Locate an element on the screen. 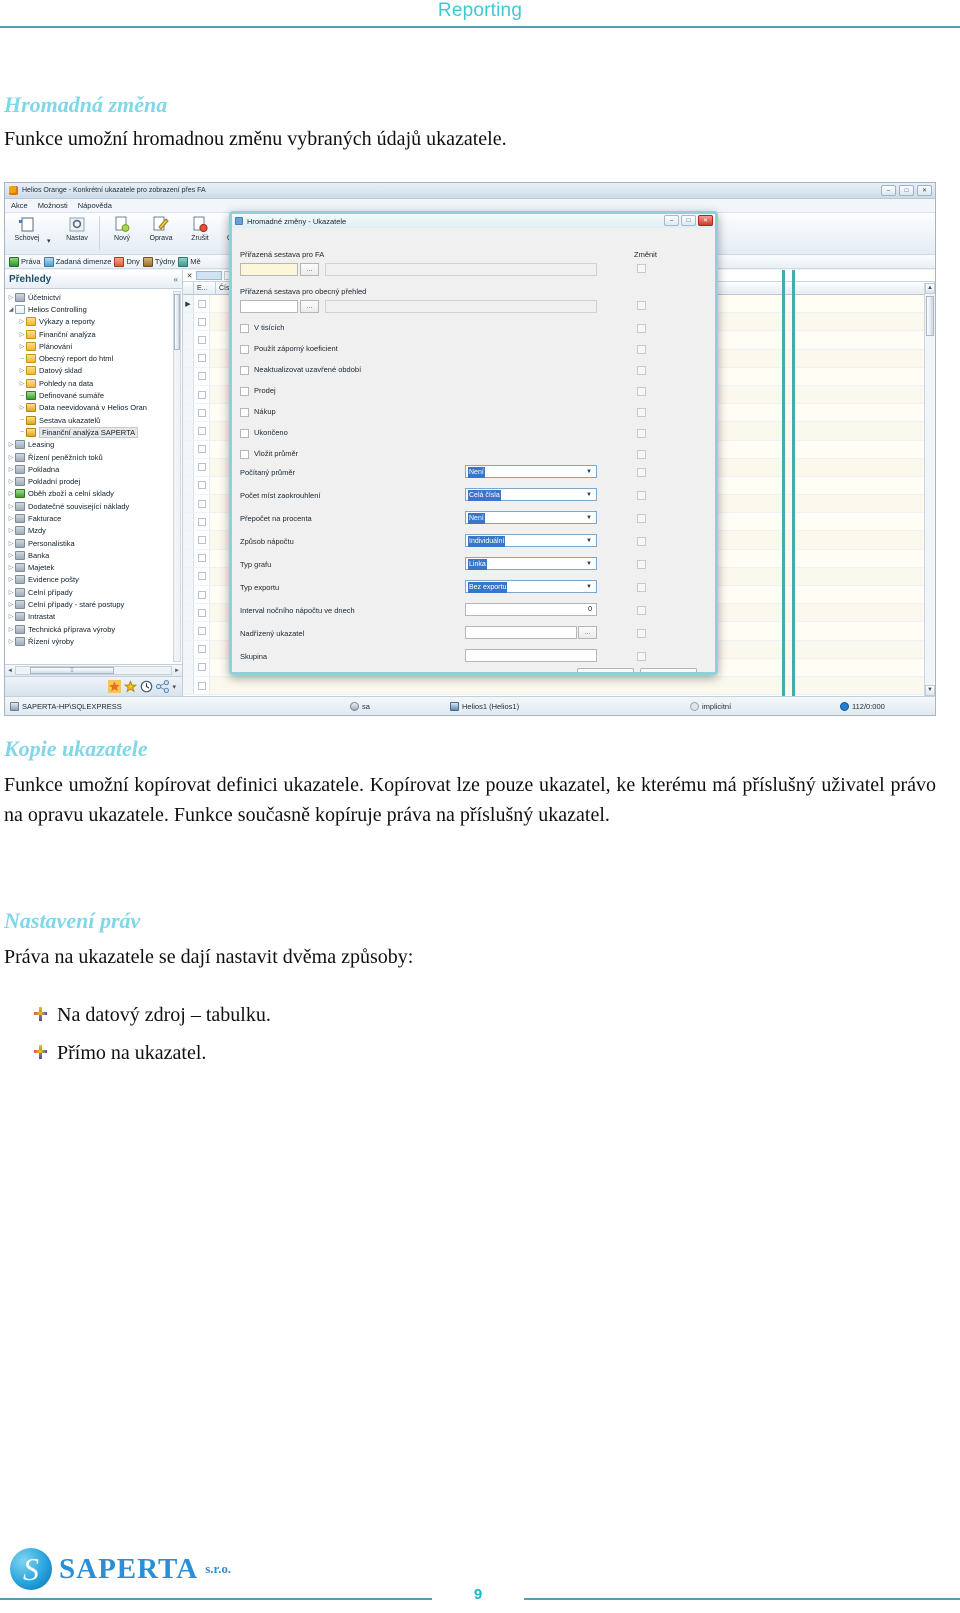  tree-item-11: – Finanční analýza SAPERTA is located at coordinates (94, 432).